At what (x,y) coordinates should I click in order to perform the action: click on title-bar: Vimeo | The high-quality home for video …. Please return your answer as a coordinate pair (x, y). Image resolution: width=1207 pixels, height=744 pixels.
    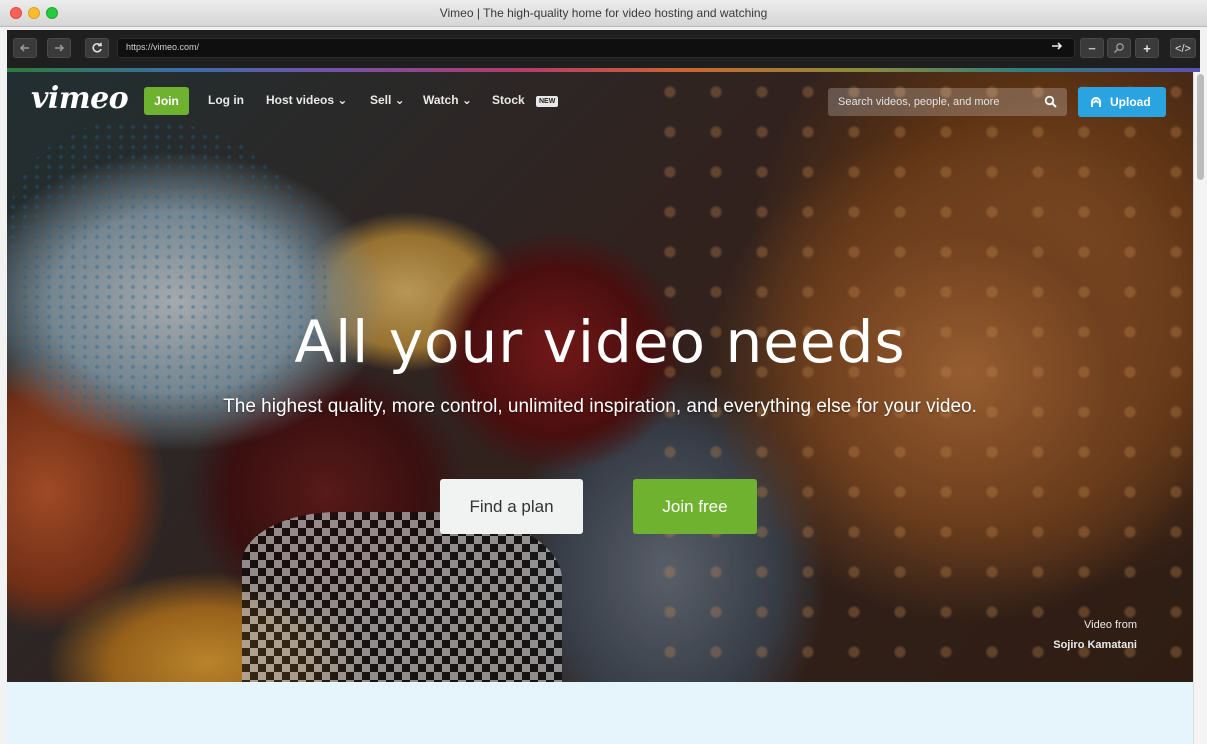
    Looking at the image, I should click on (603, 13).